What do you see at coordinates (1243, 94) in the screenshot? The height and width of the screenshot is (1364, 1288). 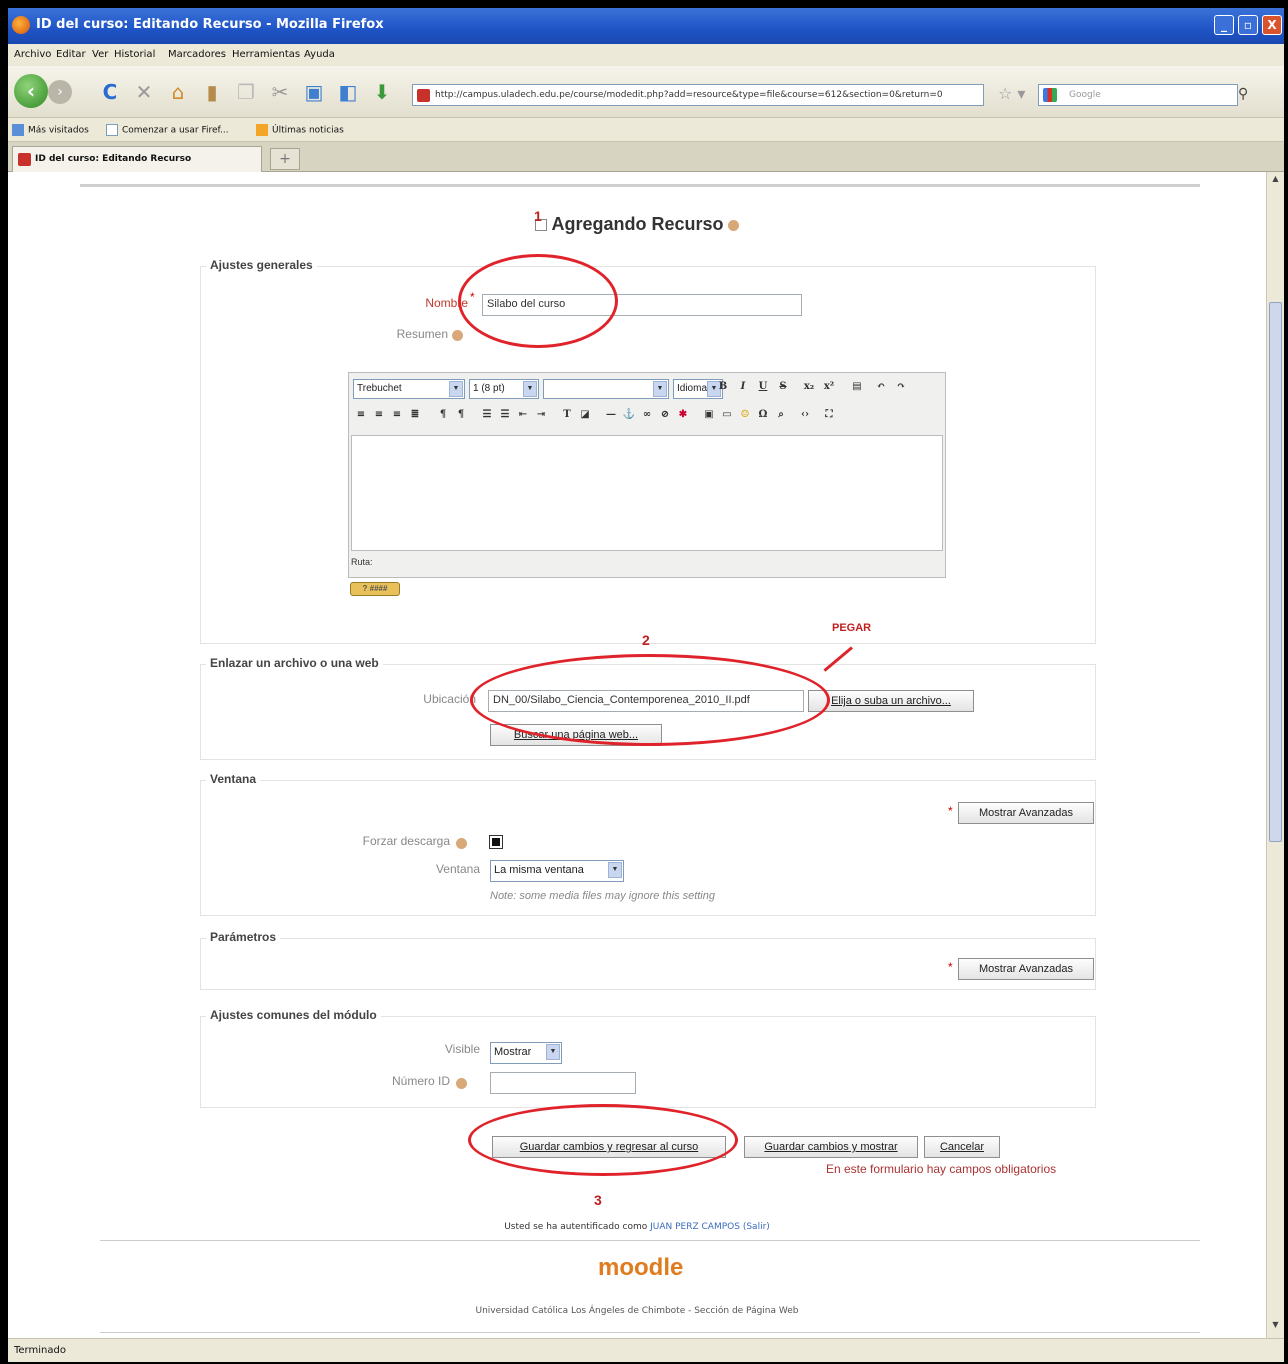 I see `magnifier-icon: ⚲` at bounding box center [1243, 94].